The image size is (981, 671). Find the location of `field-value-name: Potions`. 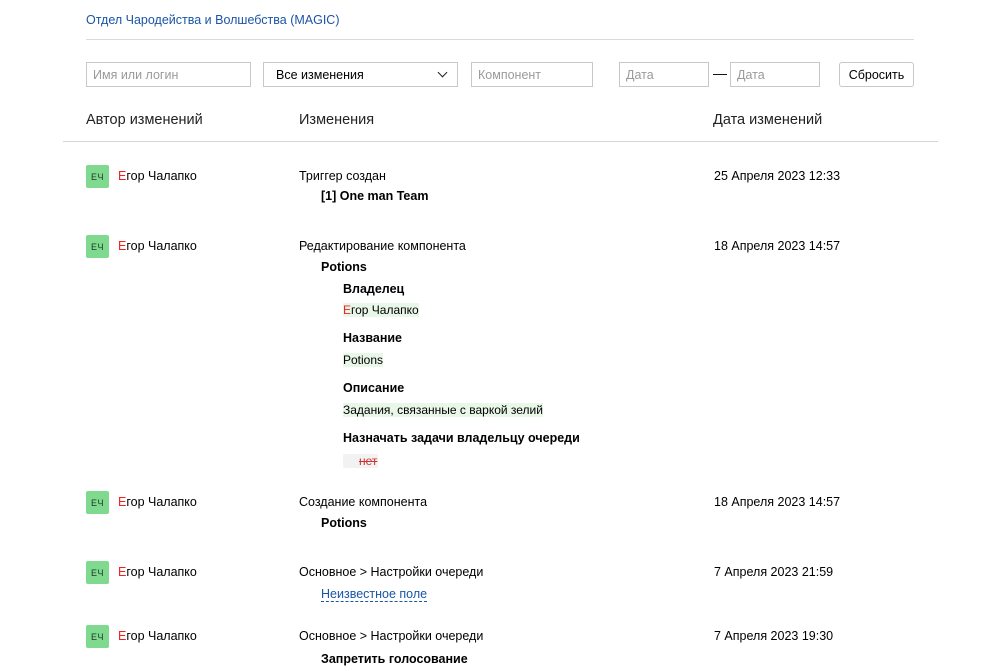

field-value-name: Potions is located at coordinates (363, 360).